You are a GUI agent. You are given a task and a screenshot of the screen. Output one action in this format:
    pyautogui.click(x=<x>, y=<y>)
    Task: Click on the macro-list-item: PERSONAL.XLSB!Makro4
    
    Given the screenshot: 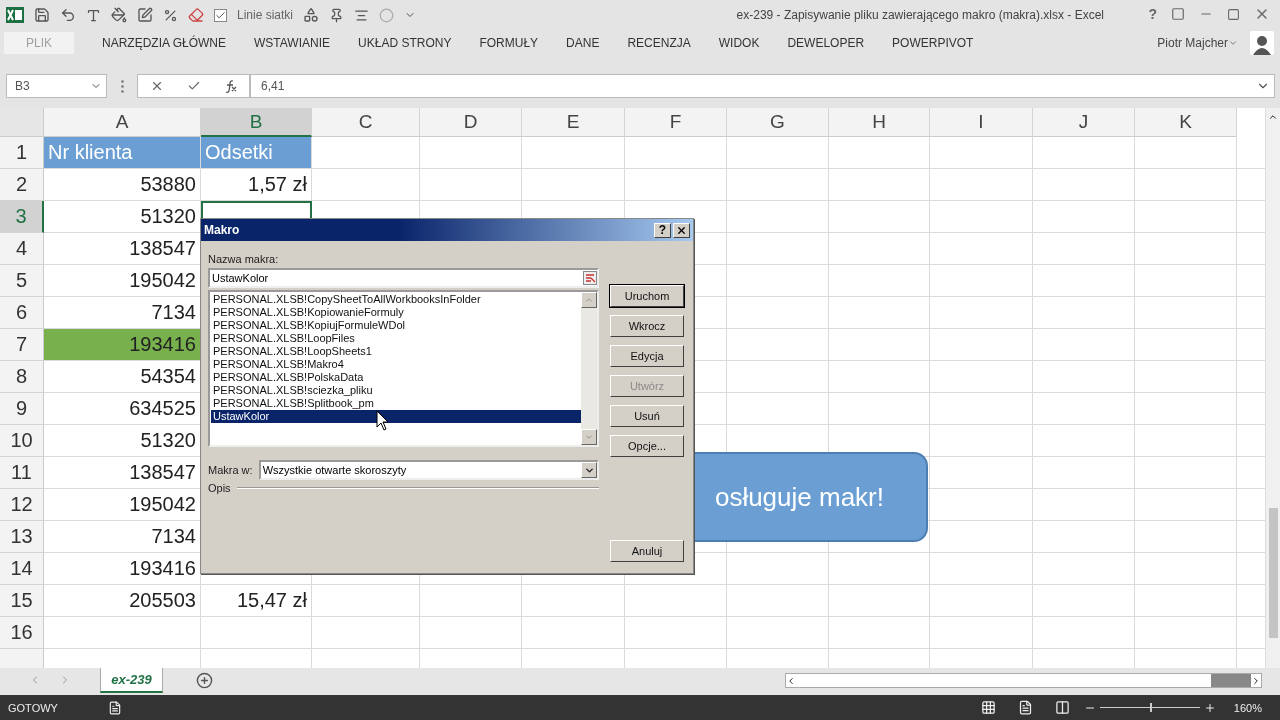 What is the action you would take?
    pyautogui.click(x=396, y=364)
    